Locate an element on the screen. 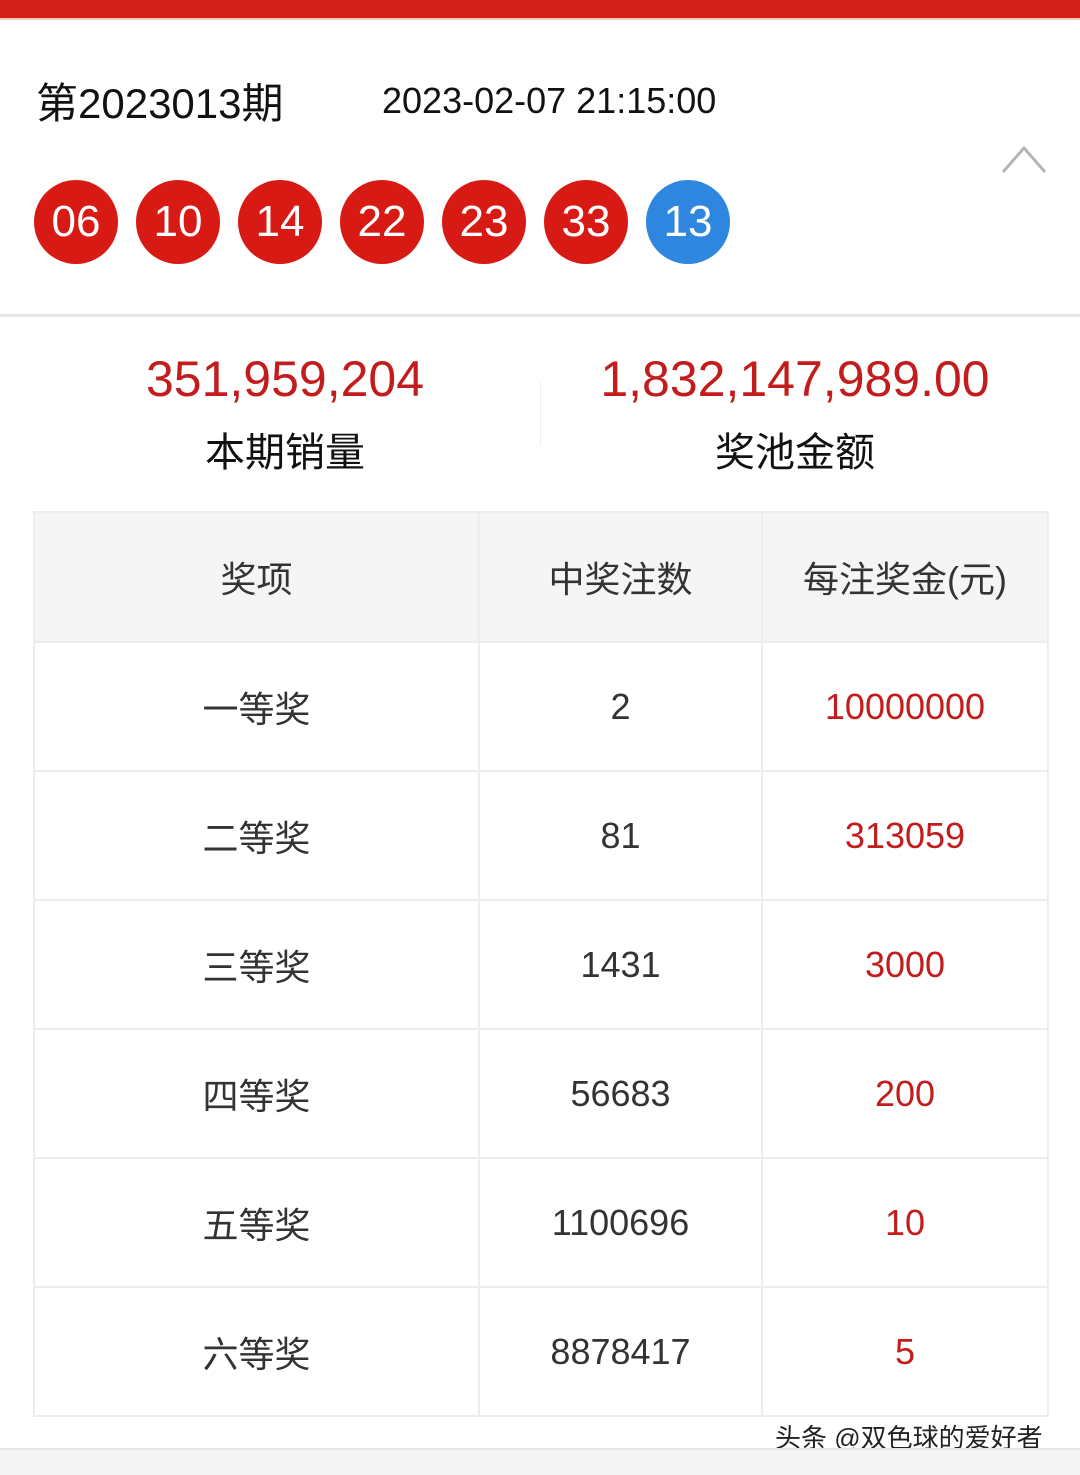 The height and width of the screenshot is (1475, 1080). red-ball: 14 is located at coordinates (280, 222).